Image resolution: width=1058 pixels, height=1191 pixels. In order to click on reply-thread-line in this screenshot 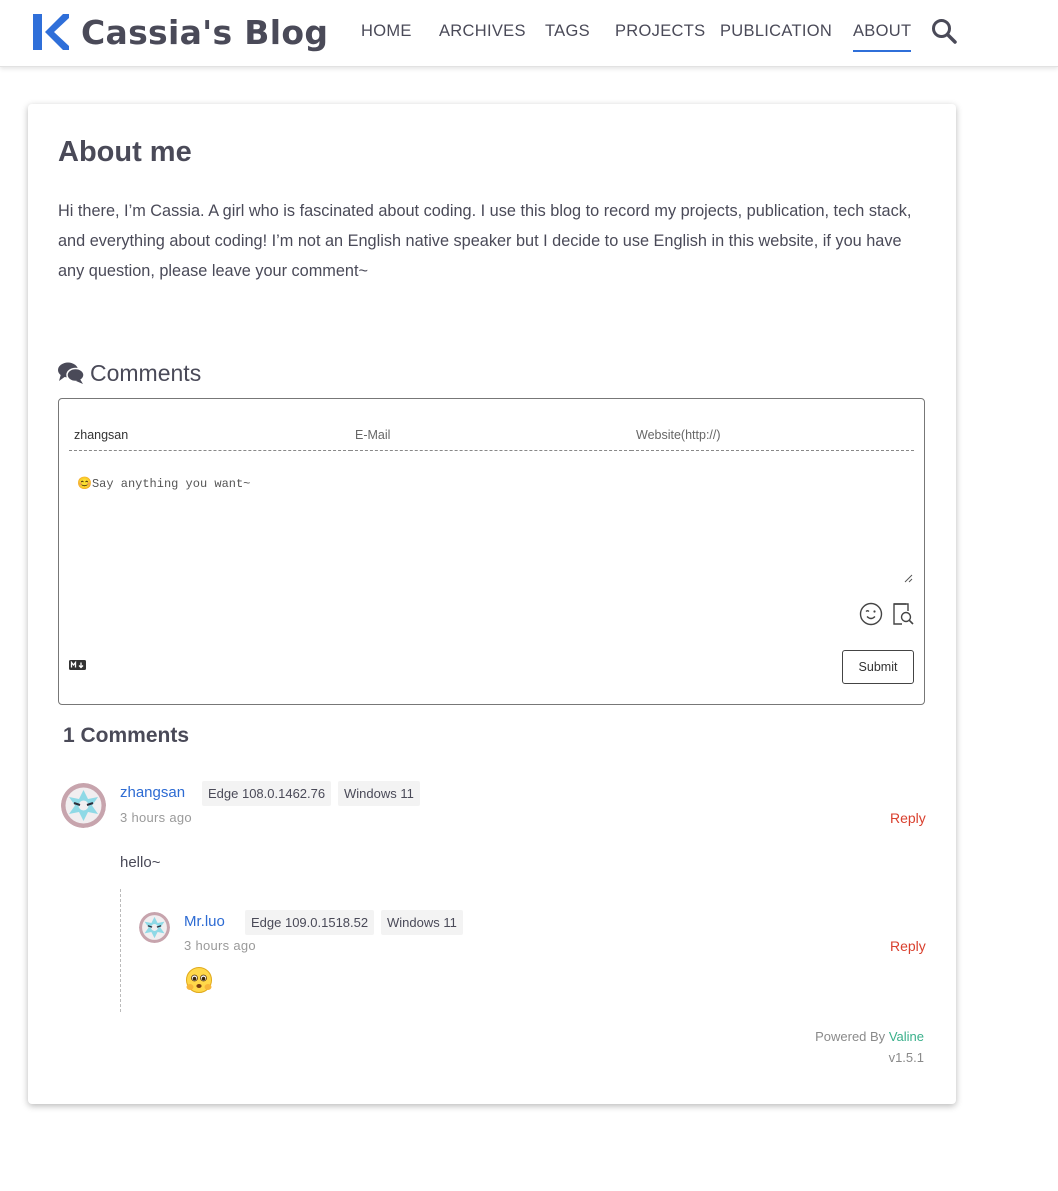, I will do `click(120, 950)`.